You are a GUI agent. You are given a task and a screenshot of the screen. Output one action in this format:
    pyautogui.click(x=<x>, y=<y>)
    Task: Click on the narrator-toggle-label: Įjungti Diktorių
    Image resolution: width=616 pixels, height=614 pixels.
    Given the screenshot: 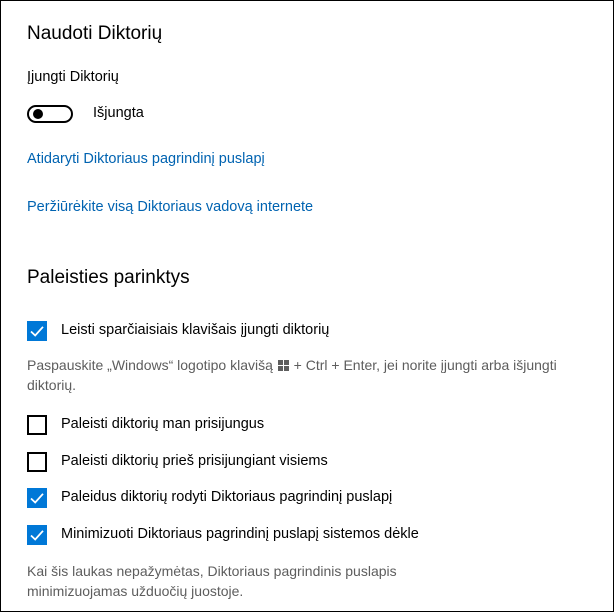 What is the action you would take?
    pyautogui.click(x=73, y=77)
    